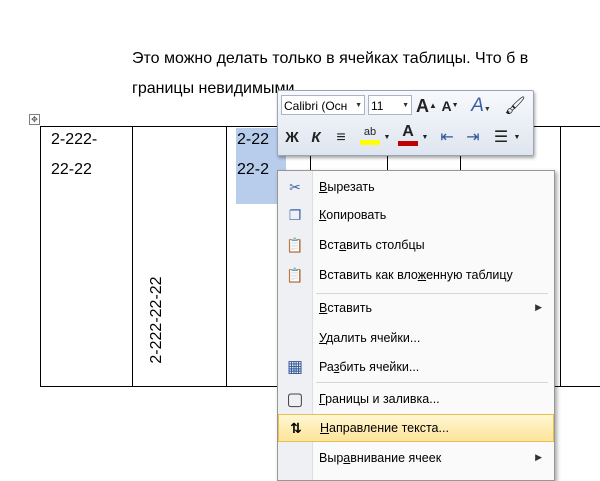  I want to click on font-color-icon: A, so click(408, 135).